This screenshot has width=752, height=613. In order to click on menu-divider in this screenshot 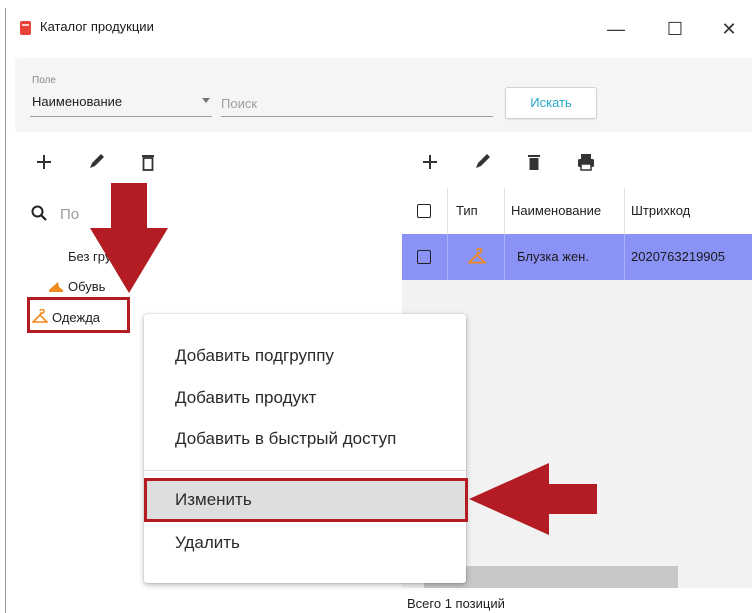, I will do `click(305, 470)`.